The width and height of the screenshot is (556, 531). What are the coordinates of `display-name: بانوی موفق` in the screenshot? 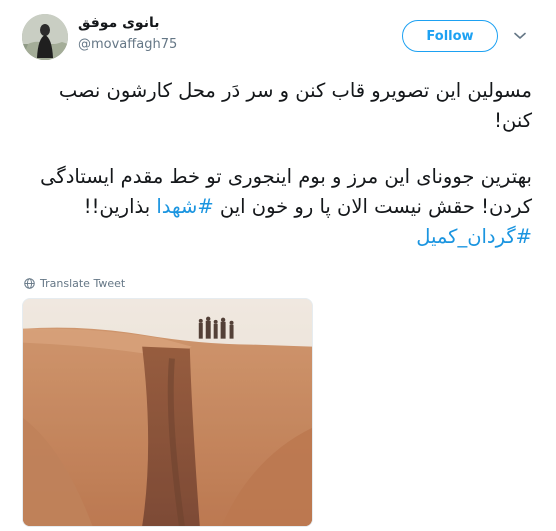 It's located at (118, 23).